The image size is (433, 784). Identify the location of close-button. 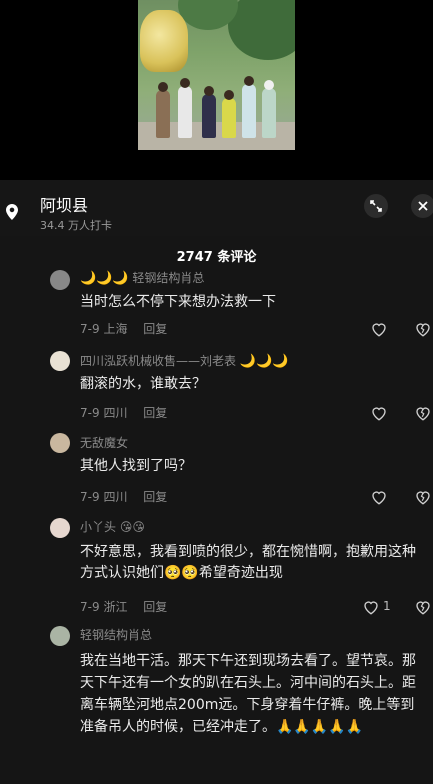
(422, 206).